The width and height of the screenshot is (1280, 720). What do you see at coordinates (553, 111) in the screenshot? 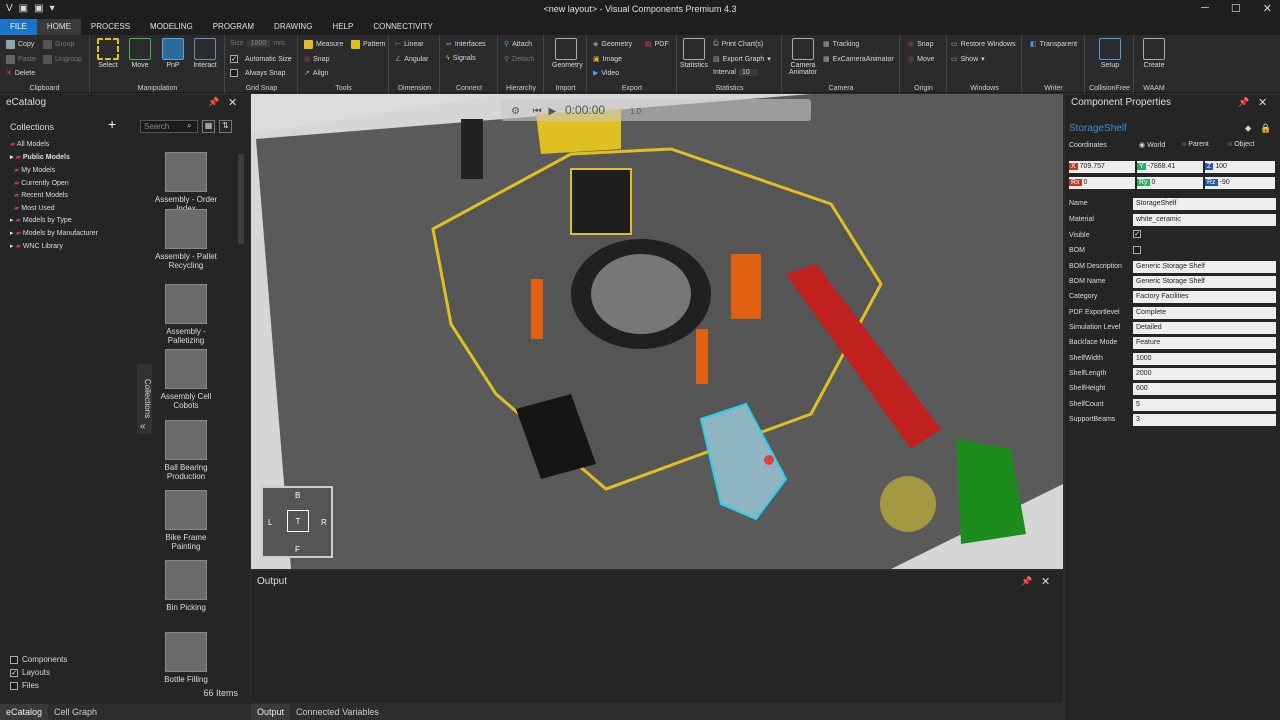
I see `play-icon: ▶` at bounding box center [553, 111].